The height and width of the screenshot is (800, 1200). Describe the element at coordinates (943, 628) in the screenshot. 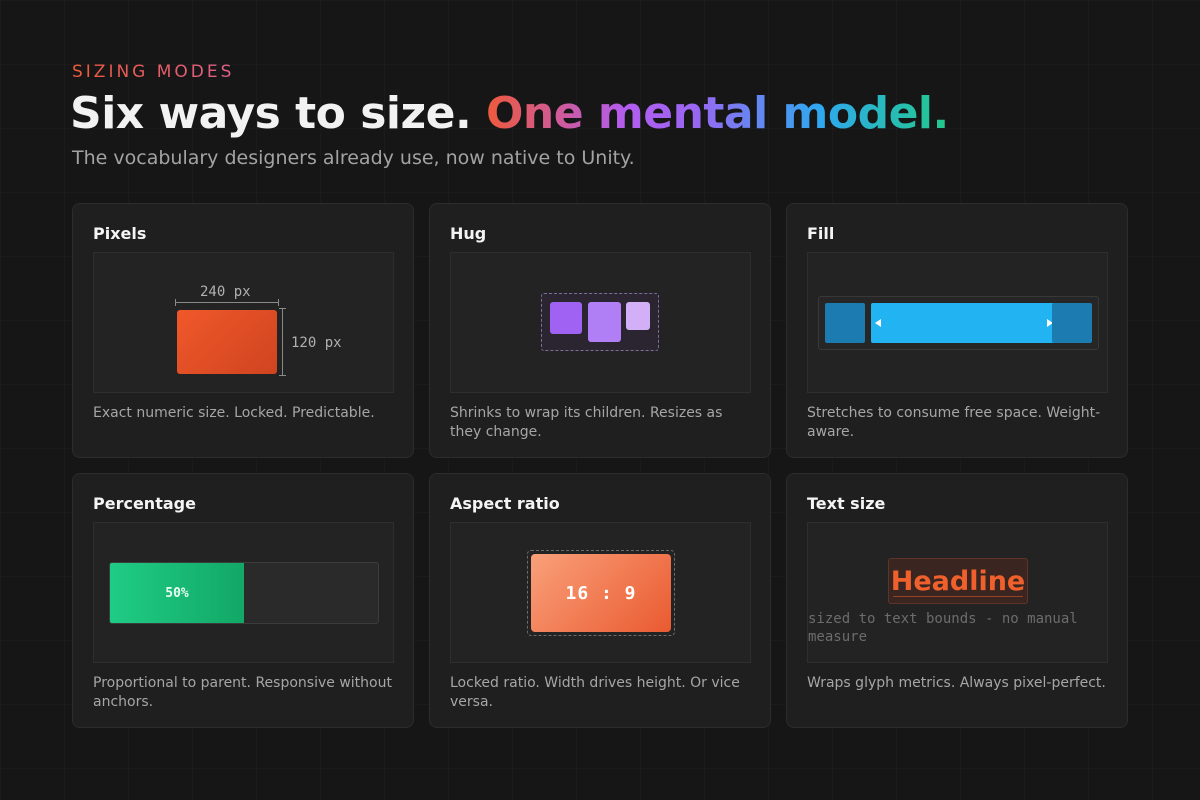

I see `text-size-caption: sized to text bounds - no manual measure` at that location.